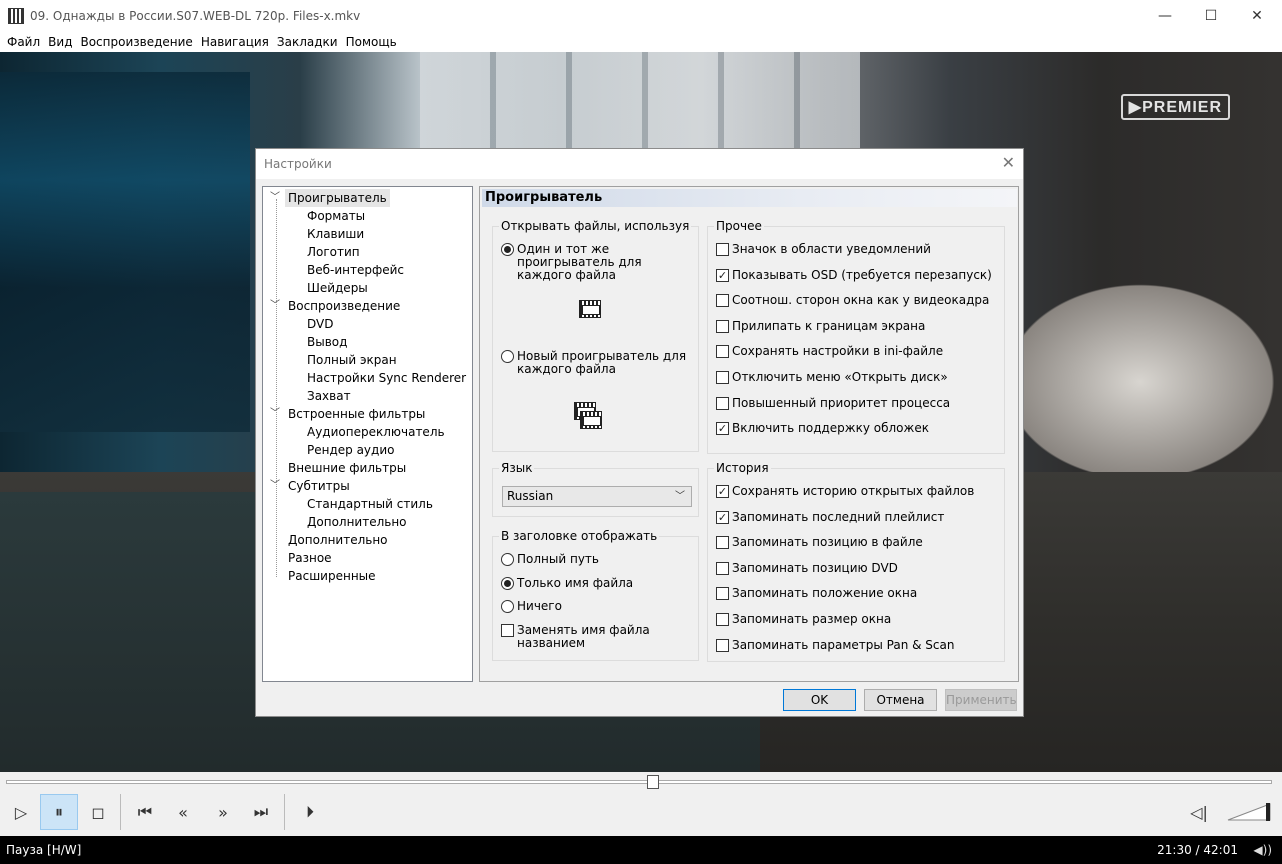 This screenshot has width=1282, height=864. Describe the element at coordinates (1211, 16) in the screenshot. I see `maximize-button: ☐` at that location.